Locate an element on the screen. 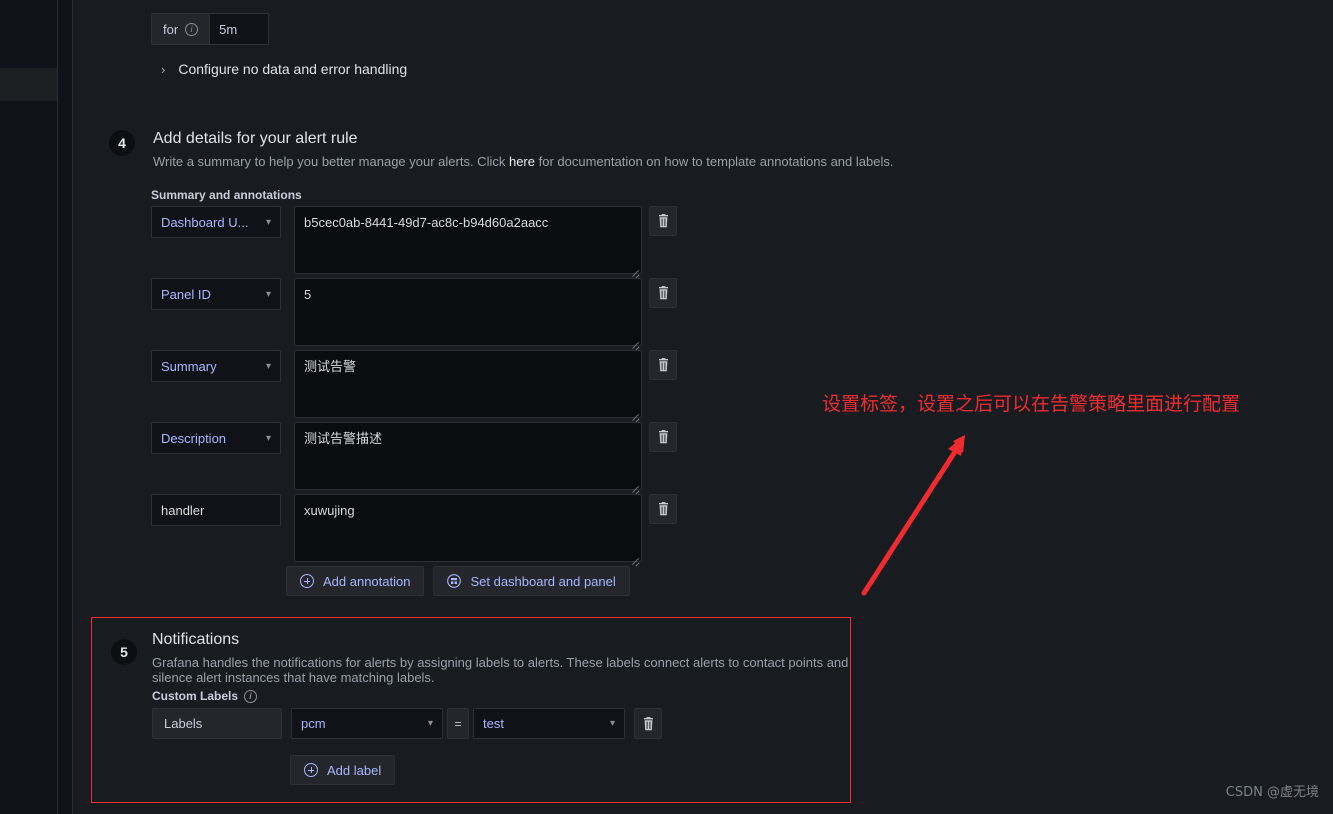  annotation-key-select: Dashboard U... ▾ is located at coordinates (216, 222).